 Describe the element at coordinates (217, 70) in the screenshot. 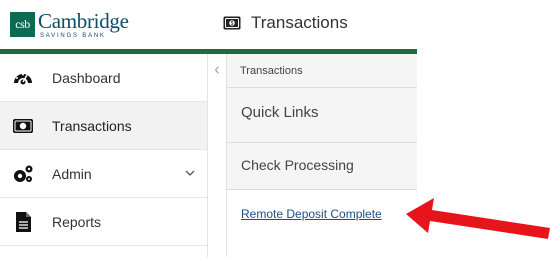

I see `collapse-sidebar-icon` at that location.